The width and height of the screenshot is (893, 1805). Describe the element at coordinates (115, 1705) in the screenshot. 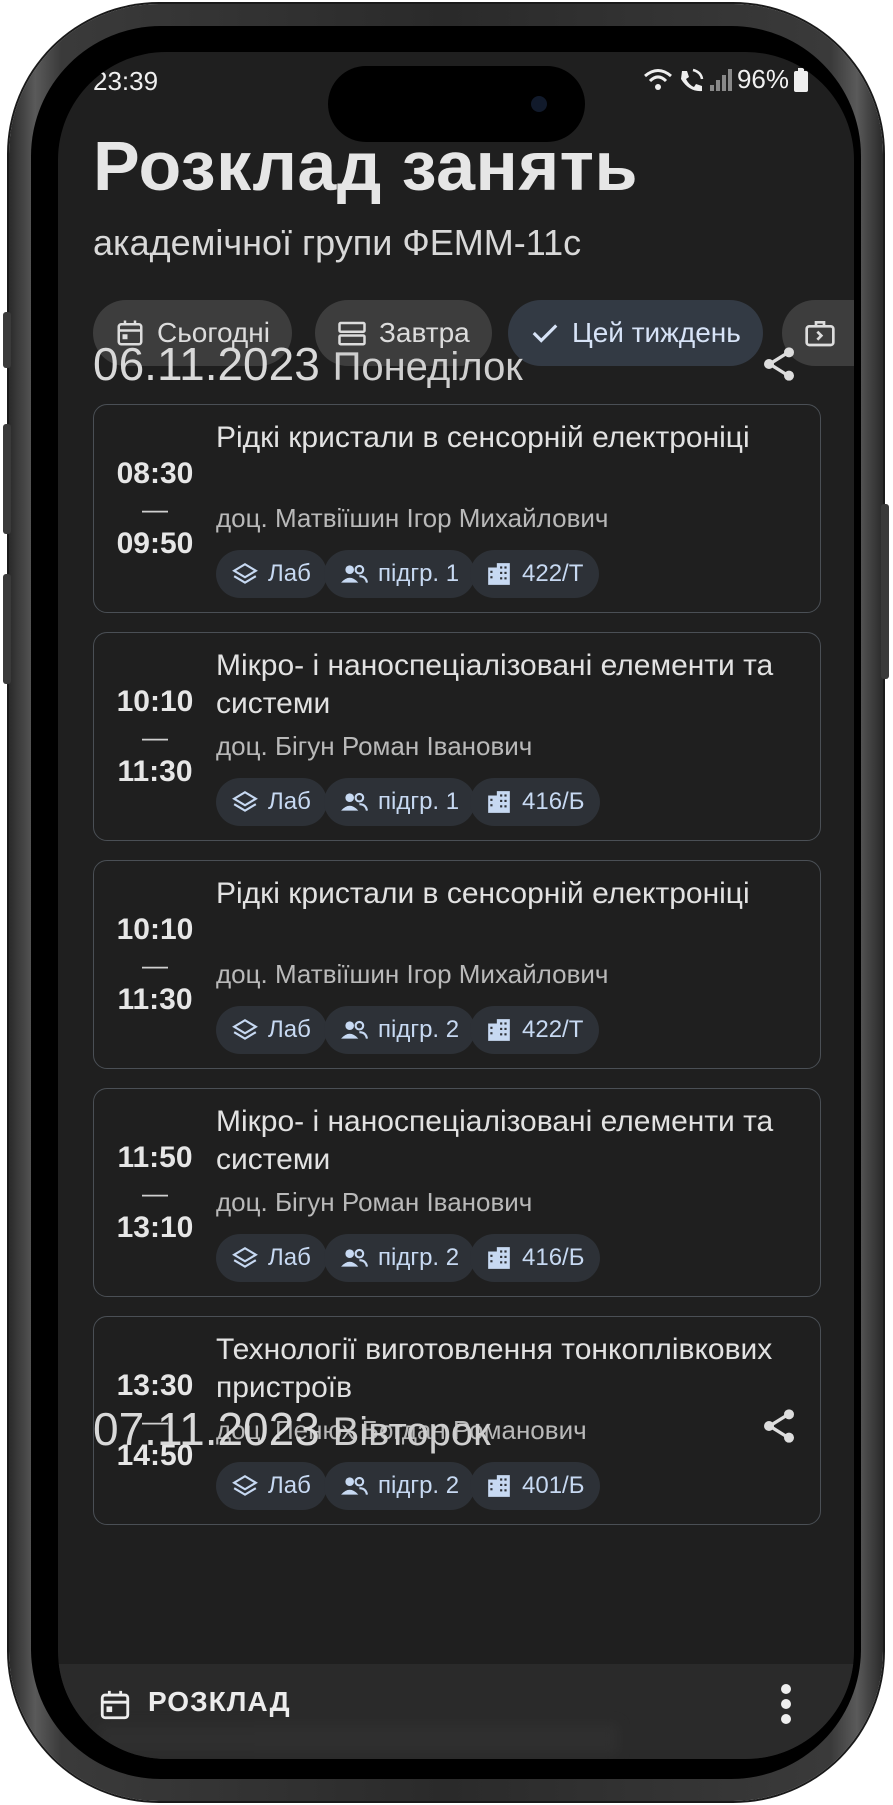

I see `calendar-icon` at that location.